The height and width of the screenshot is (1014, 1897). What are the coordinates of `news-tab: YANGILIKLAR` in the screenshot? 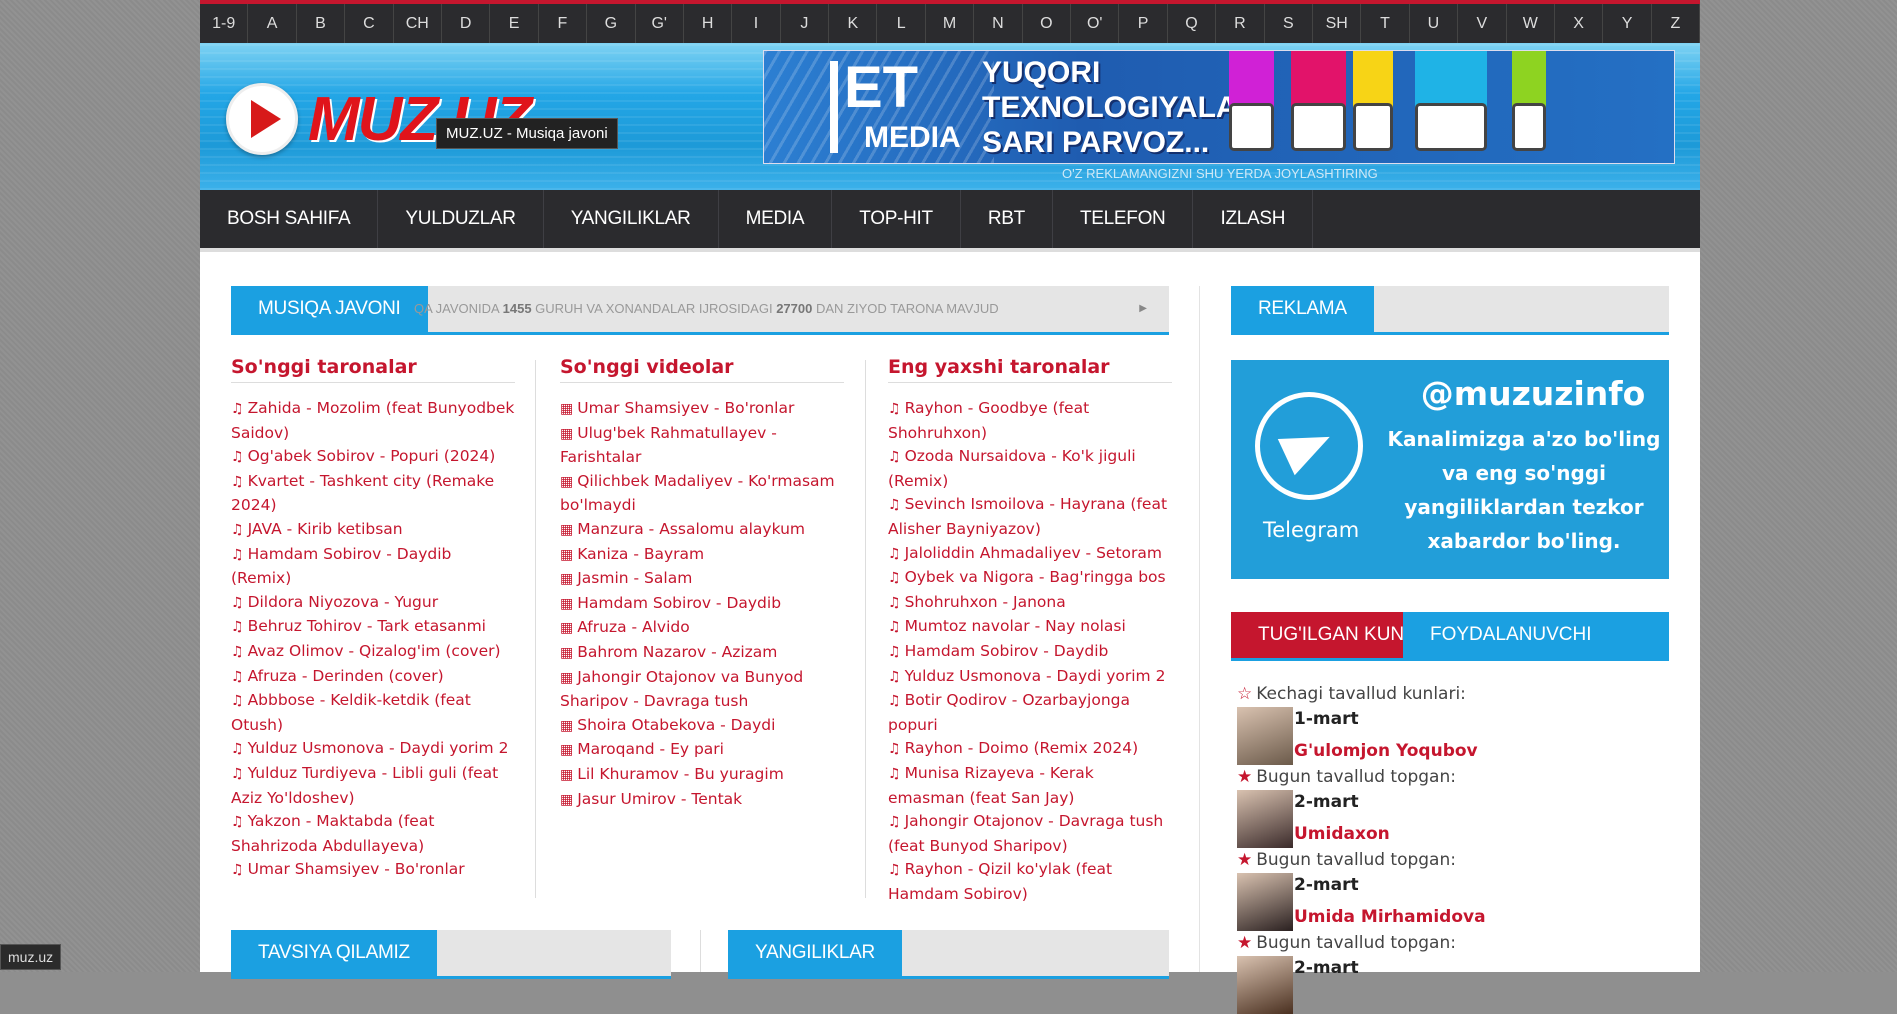 It's located at (815, 953).